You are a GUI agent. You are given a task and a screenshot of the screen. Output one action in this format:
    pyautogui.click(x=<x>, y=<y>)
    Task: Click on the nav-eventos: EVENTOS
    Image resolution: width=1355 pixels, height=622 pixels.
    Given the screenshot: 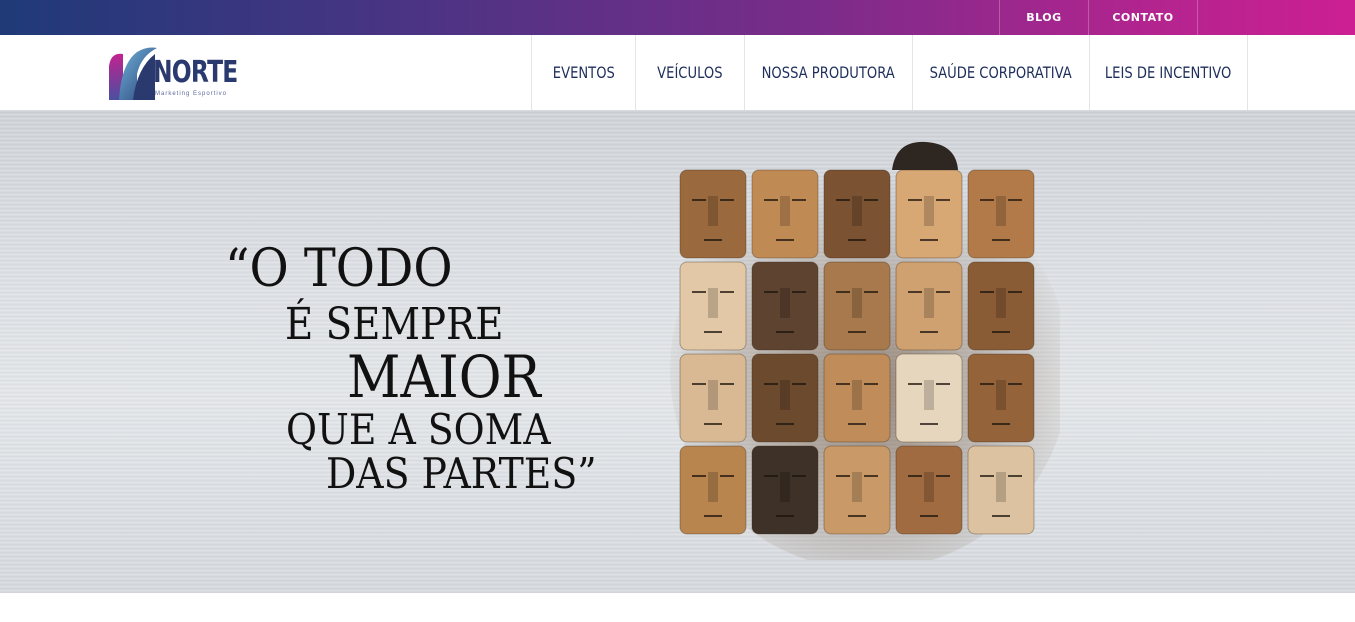 What is the action you would take?
    pyautogui.click(x=583, y=72)
    